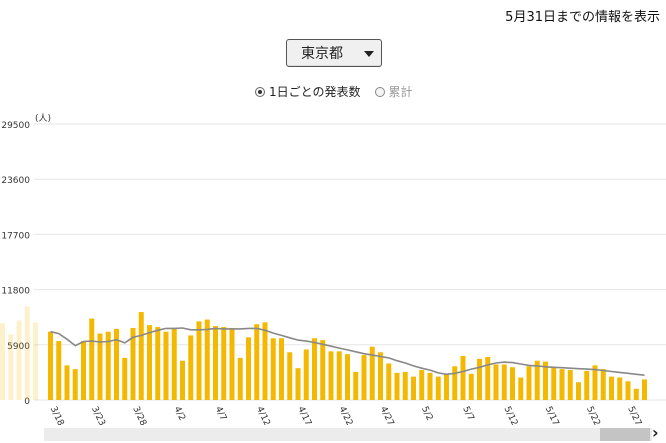 The width and height of the screenshot is (666, 443). I want to click on radio-cumulative: 累計, so click(393, 91).